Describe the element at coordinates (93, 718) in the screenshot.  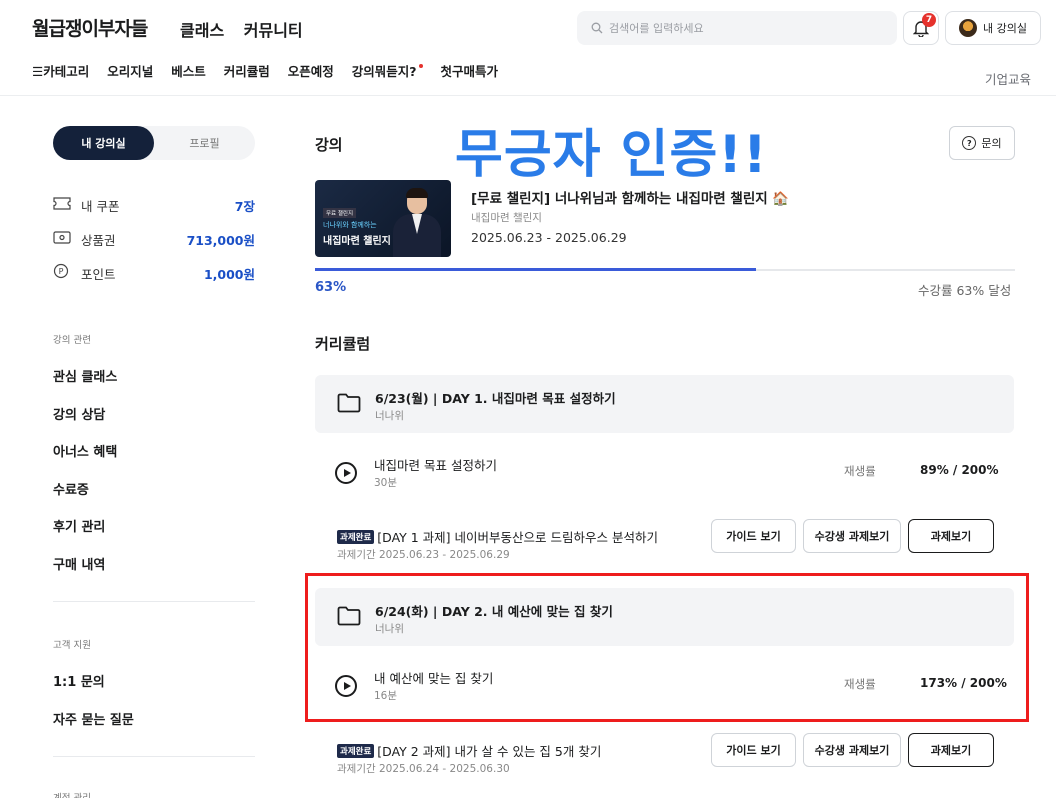
I see `menu-faq: 자주 묻는 질문` at that location.